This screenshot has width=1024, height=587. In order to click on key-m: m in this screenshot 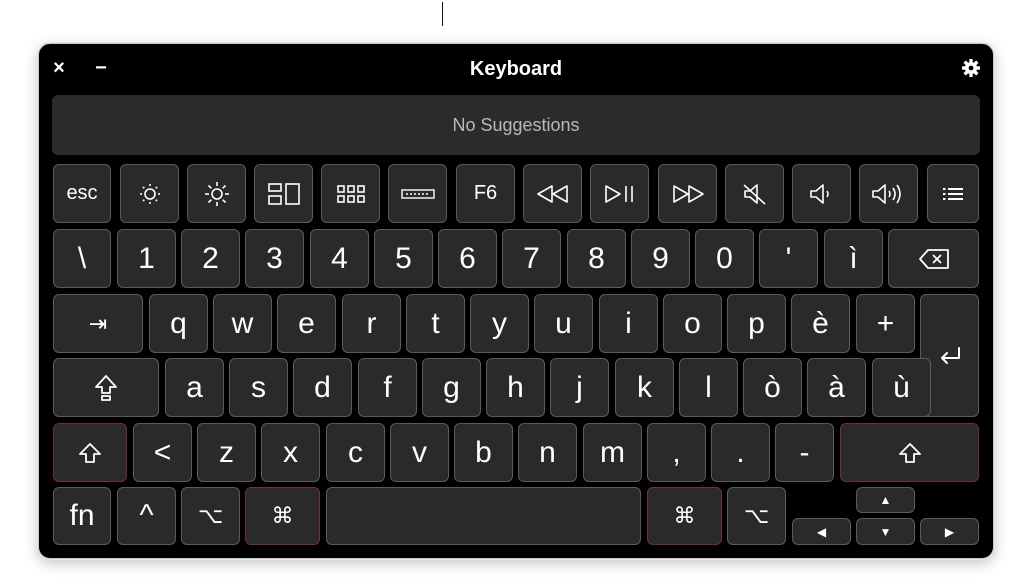, I will do `click(612, 452)`.